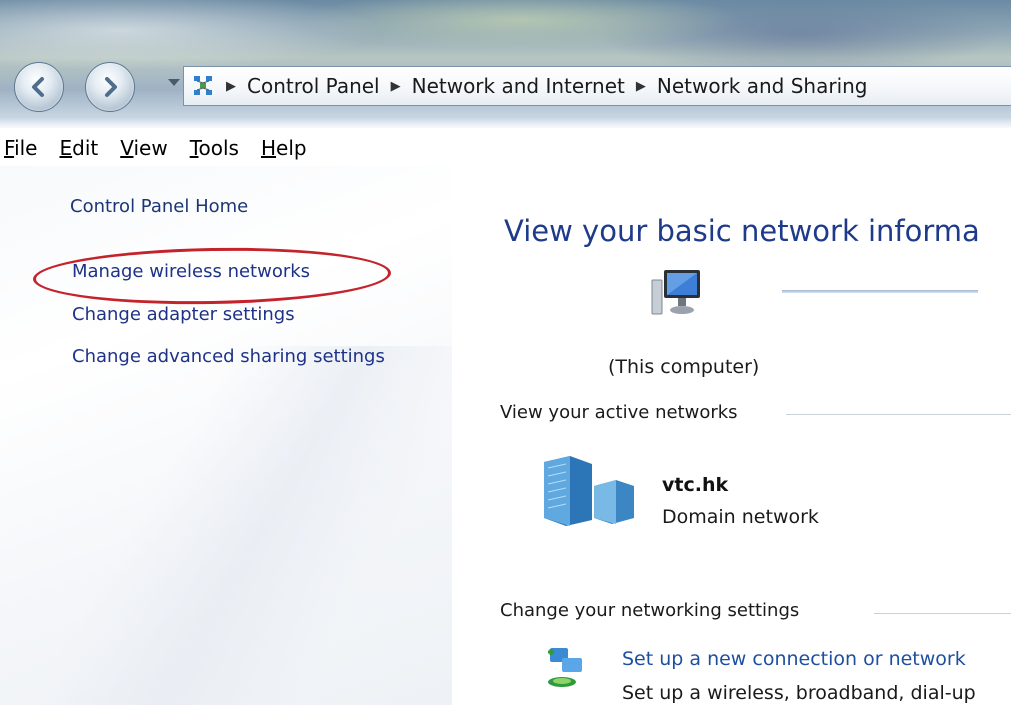  I want to click on forward-button, so click(110, 87).